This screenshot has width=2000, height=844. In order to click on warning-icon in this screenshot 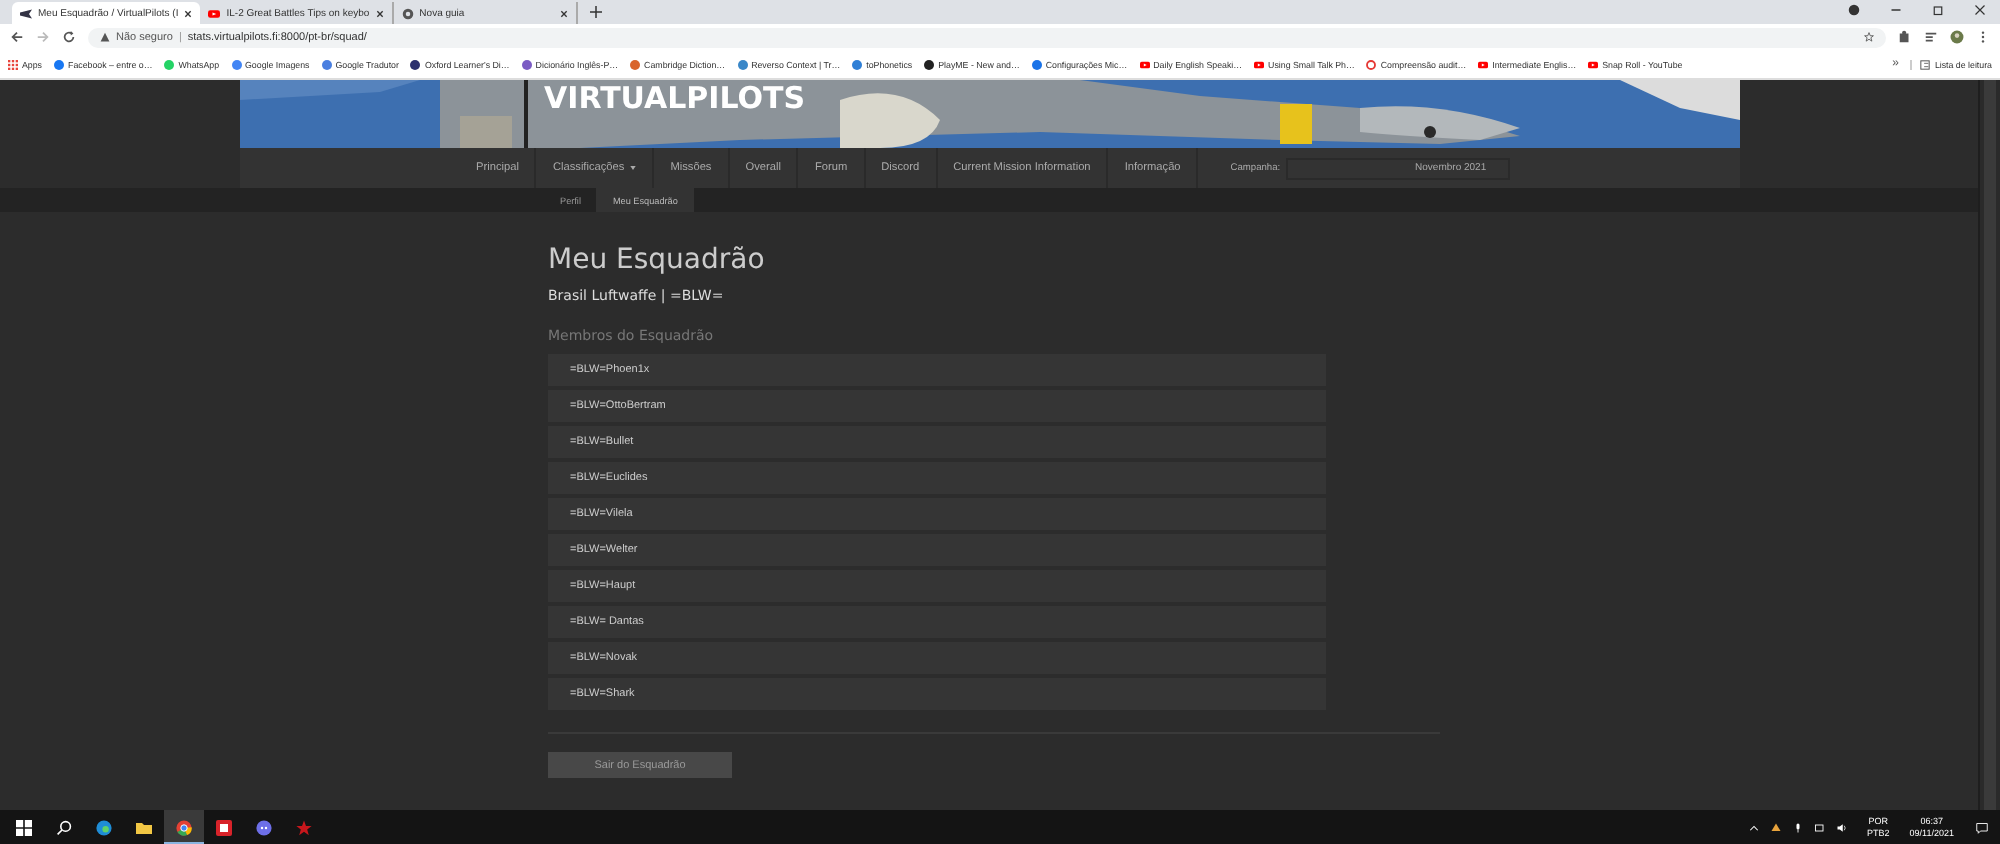, I will do `click(105, 37)`.